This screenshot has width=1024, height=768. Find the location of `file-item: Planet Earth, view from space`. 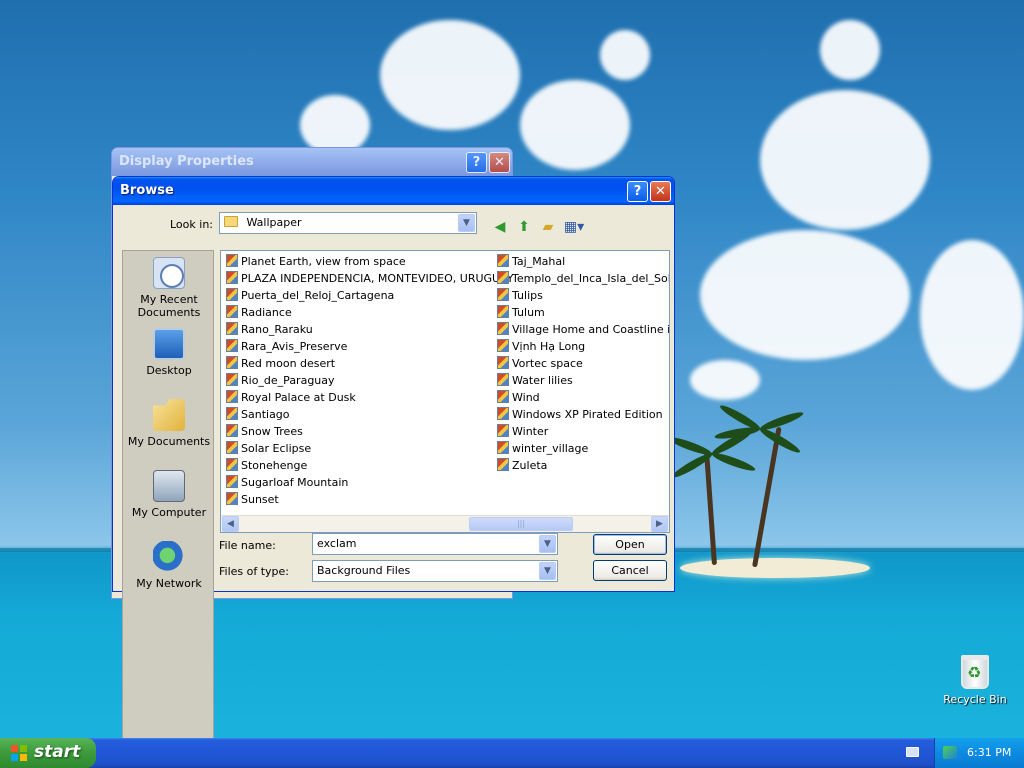

file-item: Planet Earth, view from space is located at coordinates (369, 261).